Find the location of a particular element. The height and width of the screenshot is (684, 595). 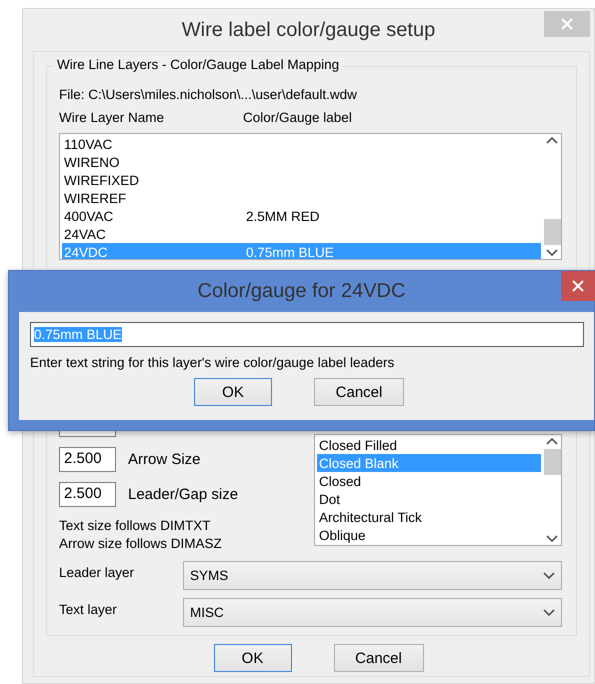

layer-row: 110VAC is located at coordinates (301, 144).